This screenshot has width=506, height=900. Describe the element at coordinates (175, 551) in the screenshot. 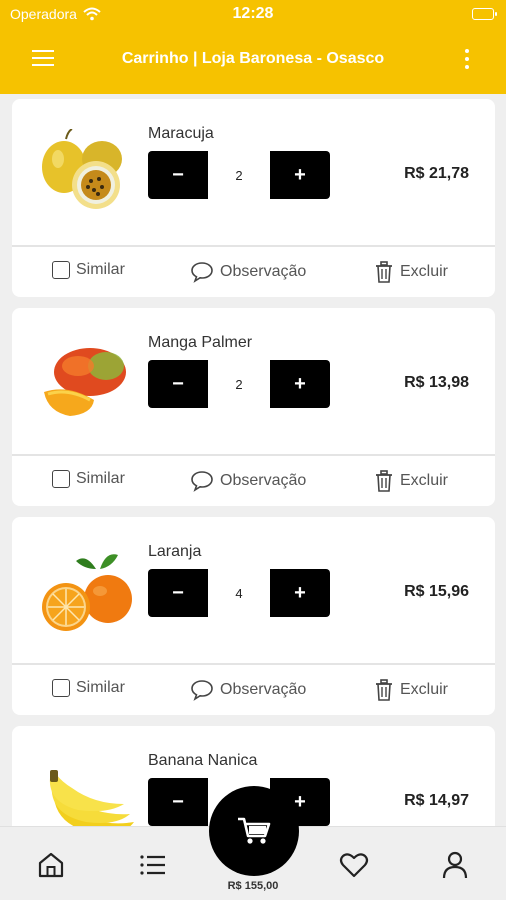

I see `item-name: Laranja` at that location.